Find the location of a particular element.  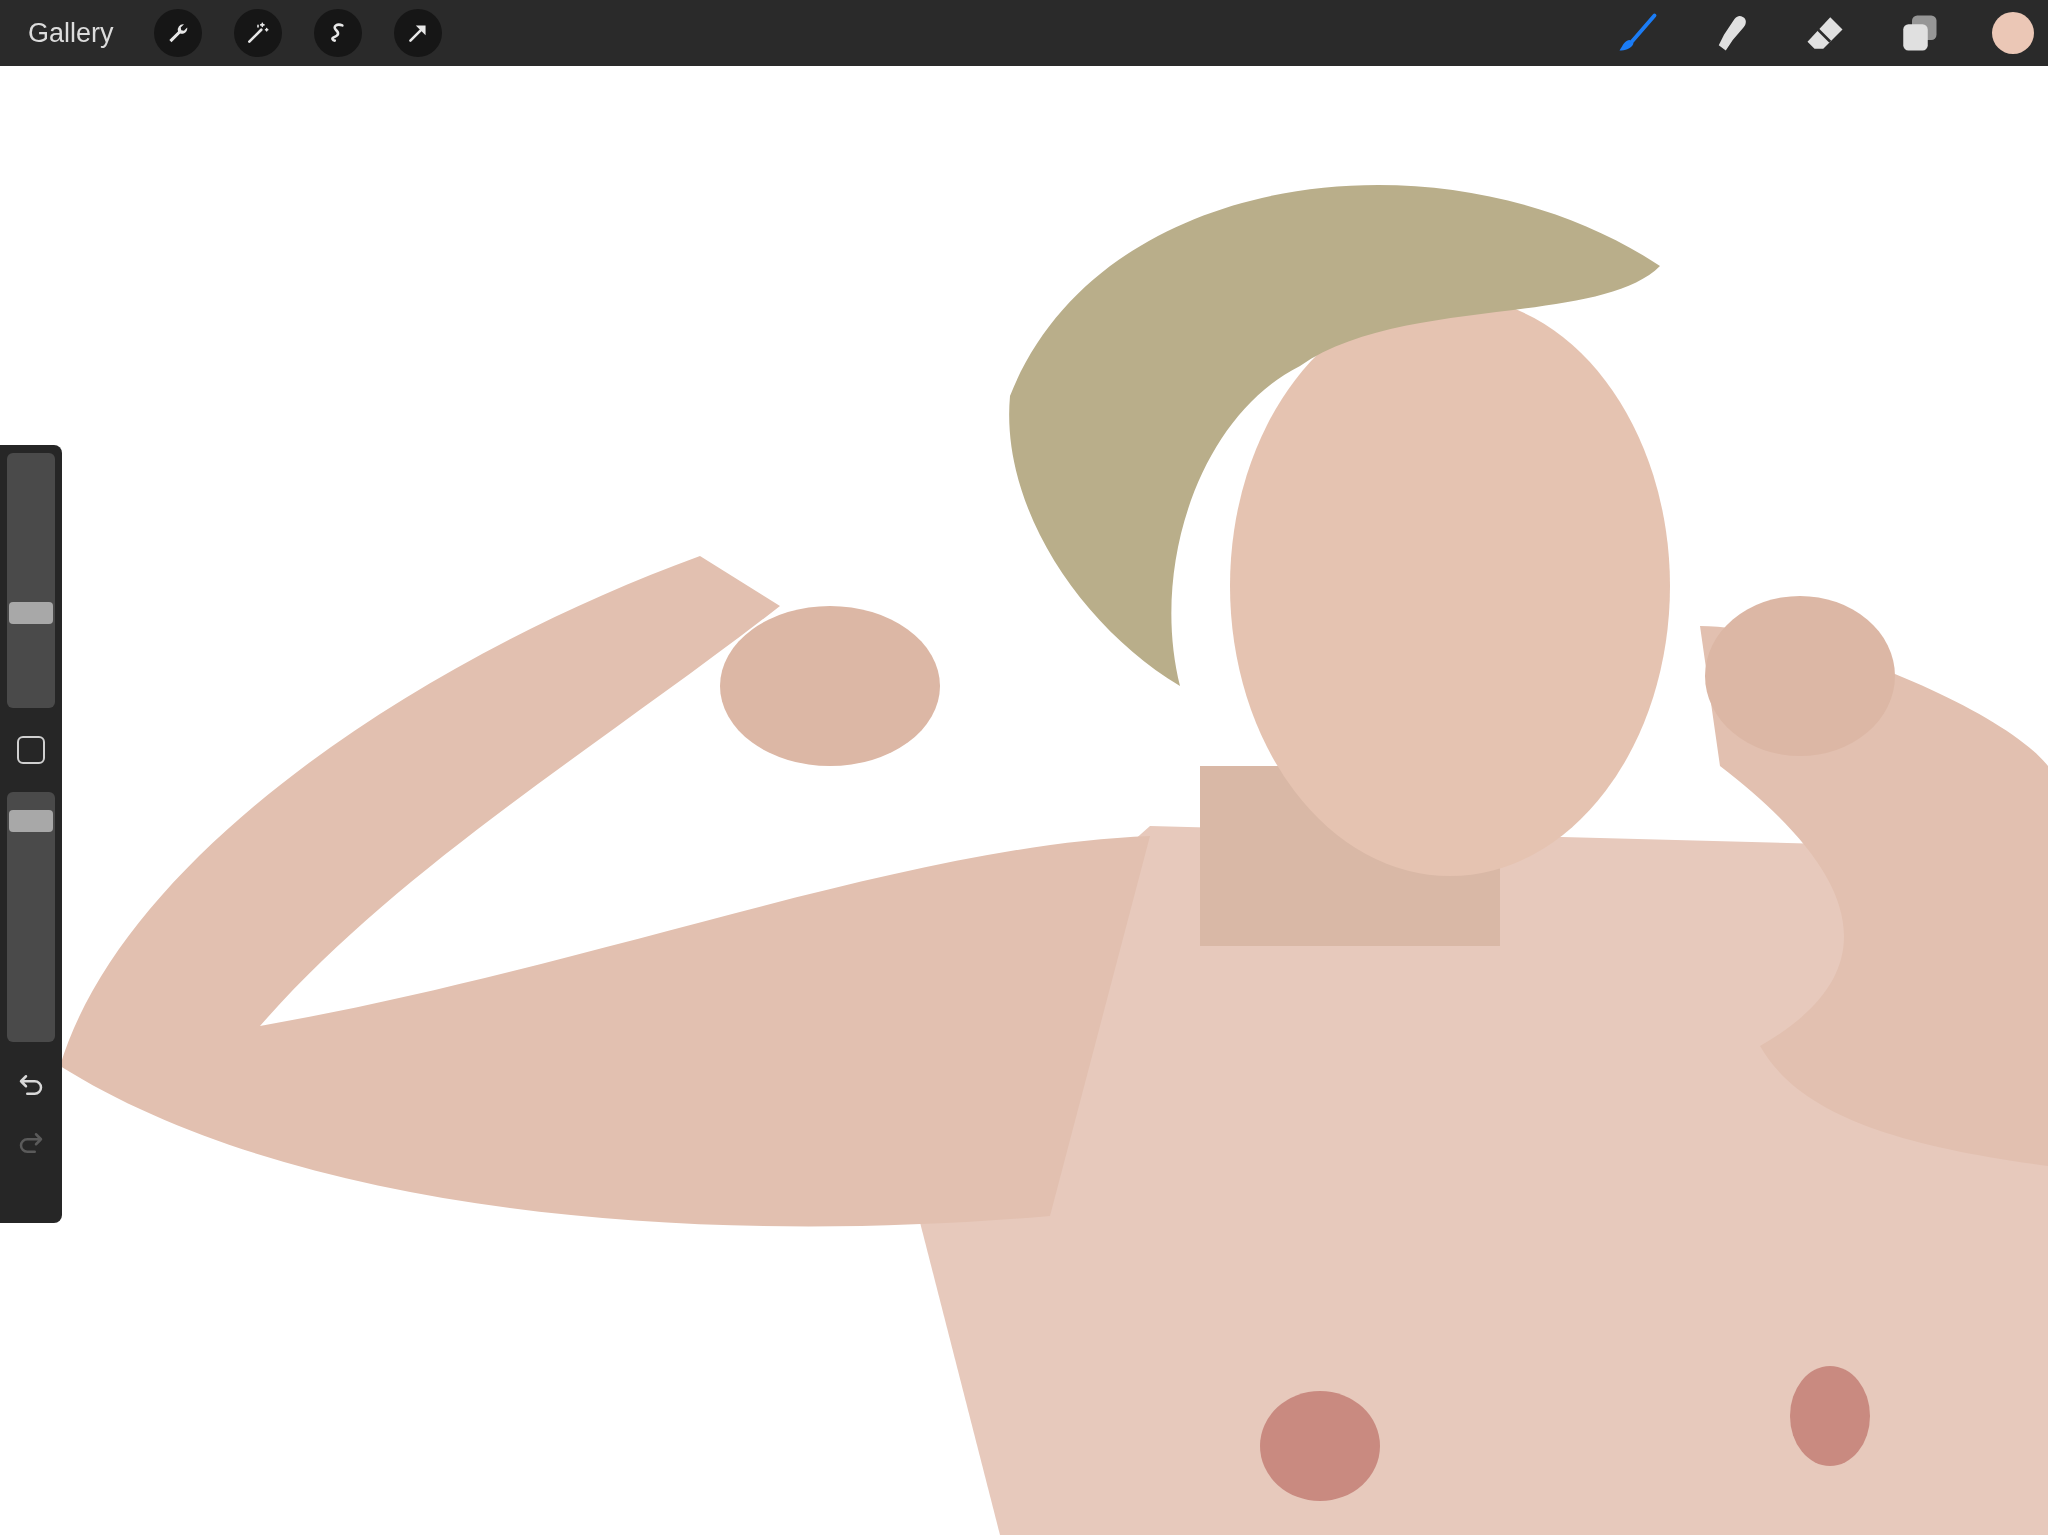

gallery-button: Gallery is located at coordinates (71, 33).